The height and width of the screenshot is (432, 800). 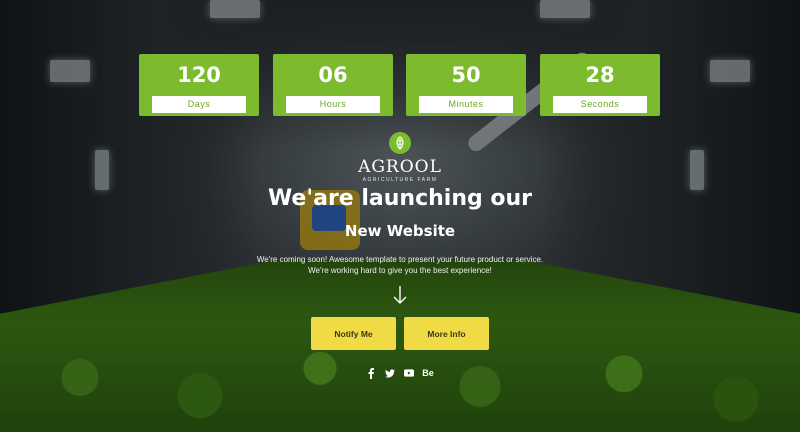 I want to click on countdown-days: 120 Days, so click(x=199, y=85).